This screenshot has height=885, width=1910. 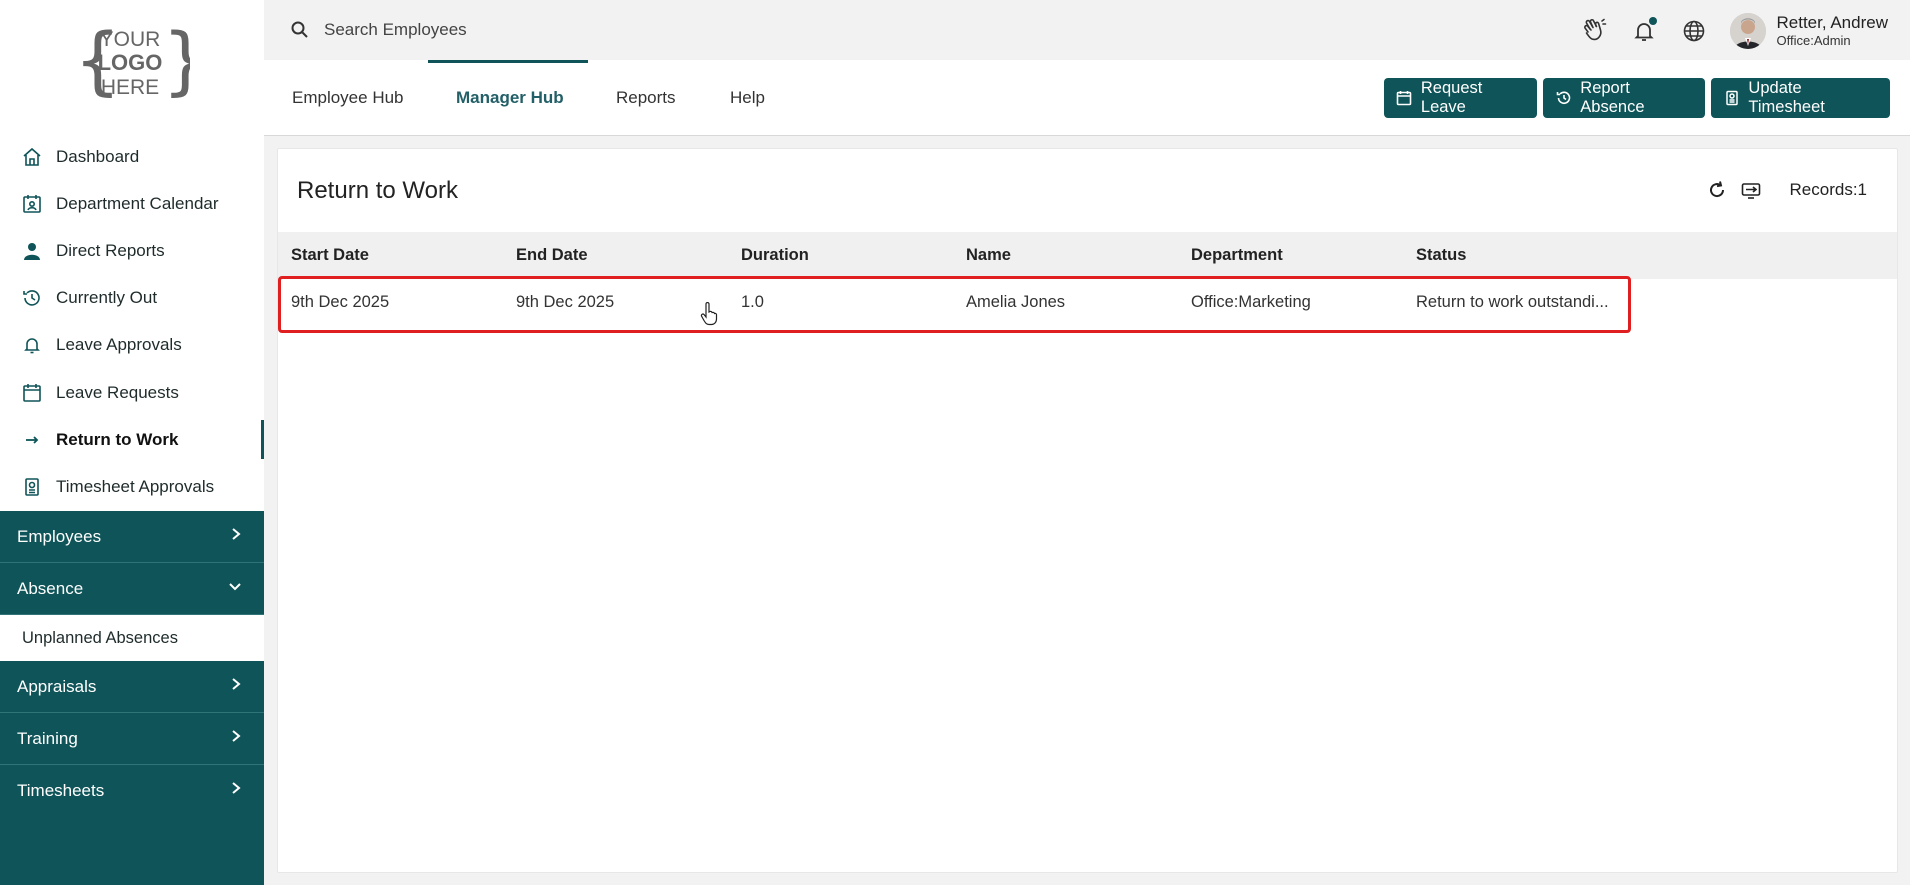 I want to click on section-training: Training, so click(x=132, y=739).